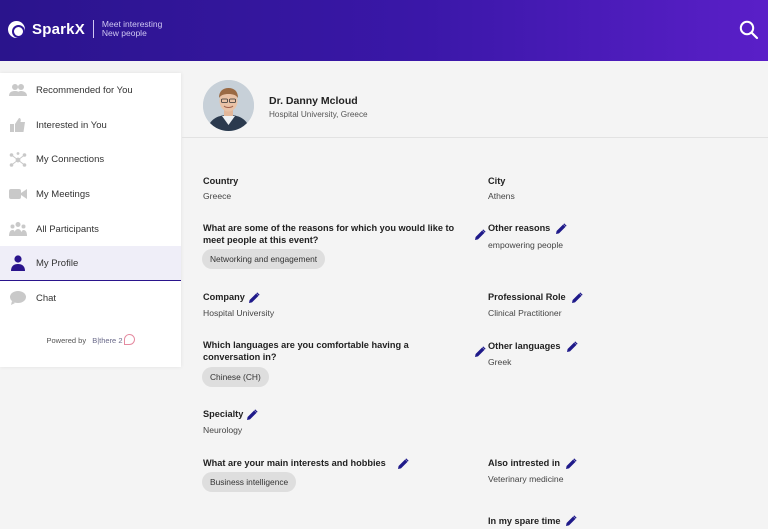 This screenshot has height=529, width=768. Describe the element at coordinates (217, 196) in the screenshot. I see `country-value: Greece` at that location.